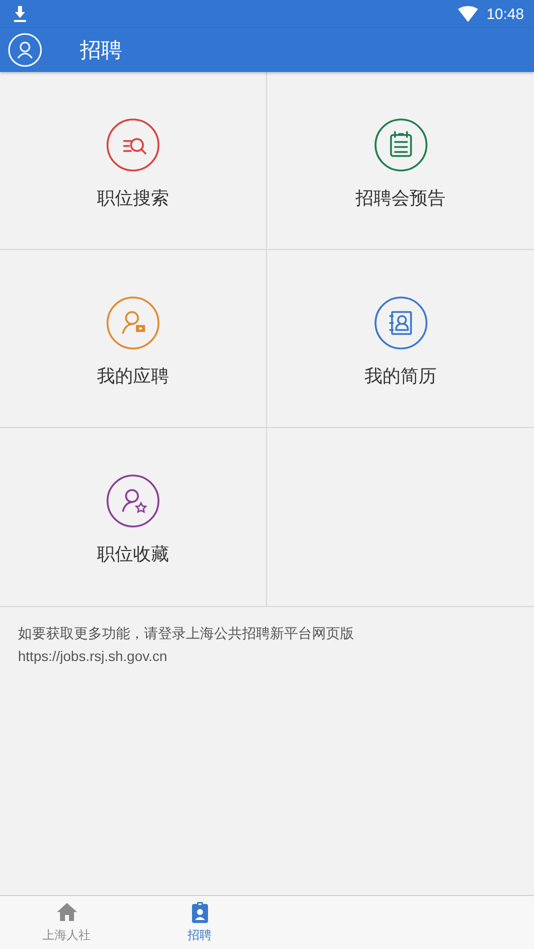  What do you see at coordinates (199, 922) in the screenshot?
I see `nav-tab: 招聘` at bounding box center [199, 922].